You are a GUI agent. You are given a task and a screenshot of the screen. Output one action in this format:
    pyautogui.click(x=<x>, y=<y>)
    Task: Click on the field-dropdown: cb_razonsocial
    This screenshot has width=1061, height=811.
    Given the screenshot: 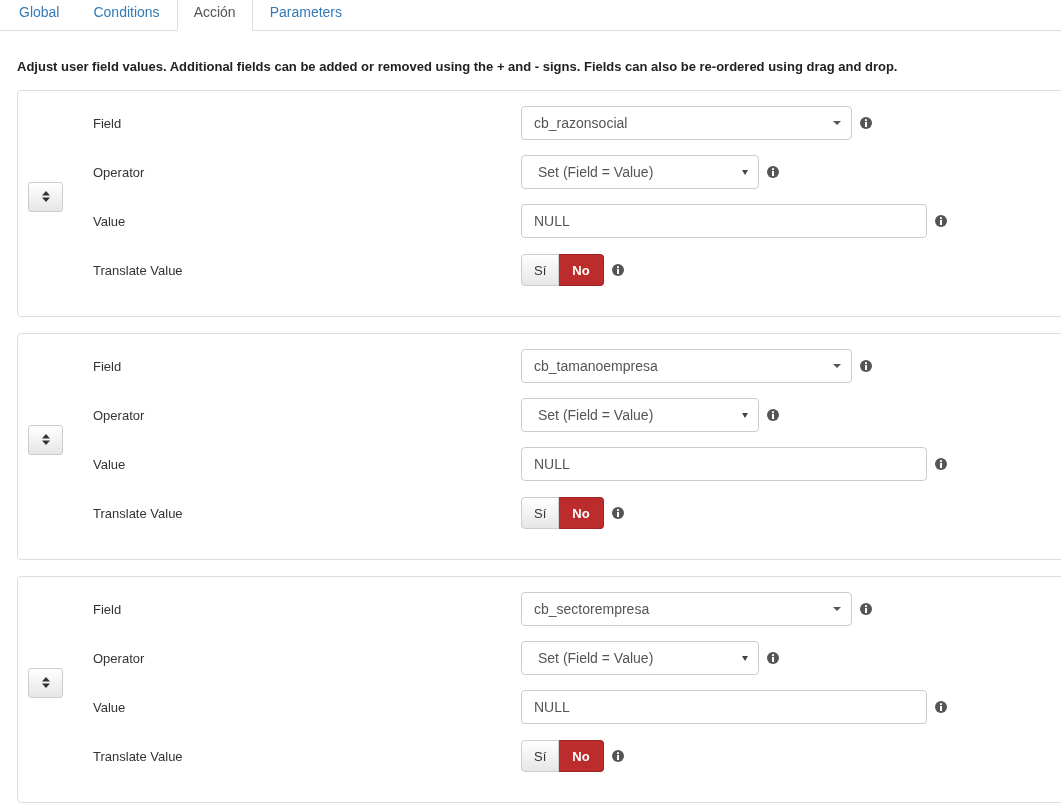 What is the action you would take?
    pyautogui.click(x=686, y=123)
    